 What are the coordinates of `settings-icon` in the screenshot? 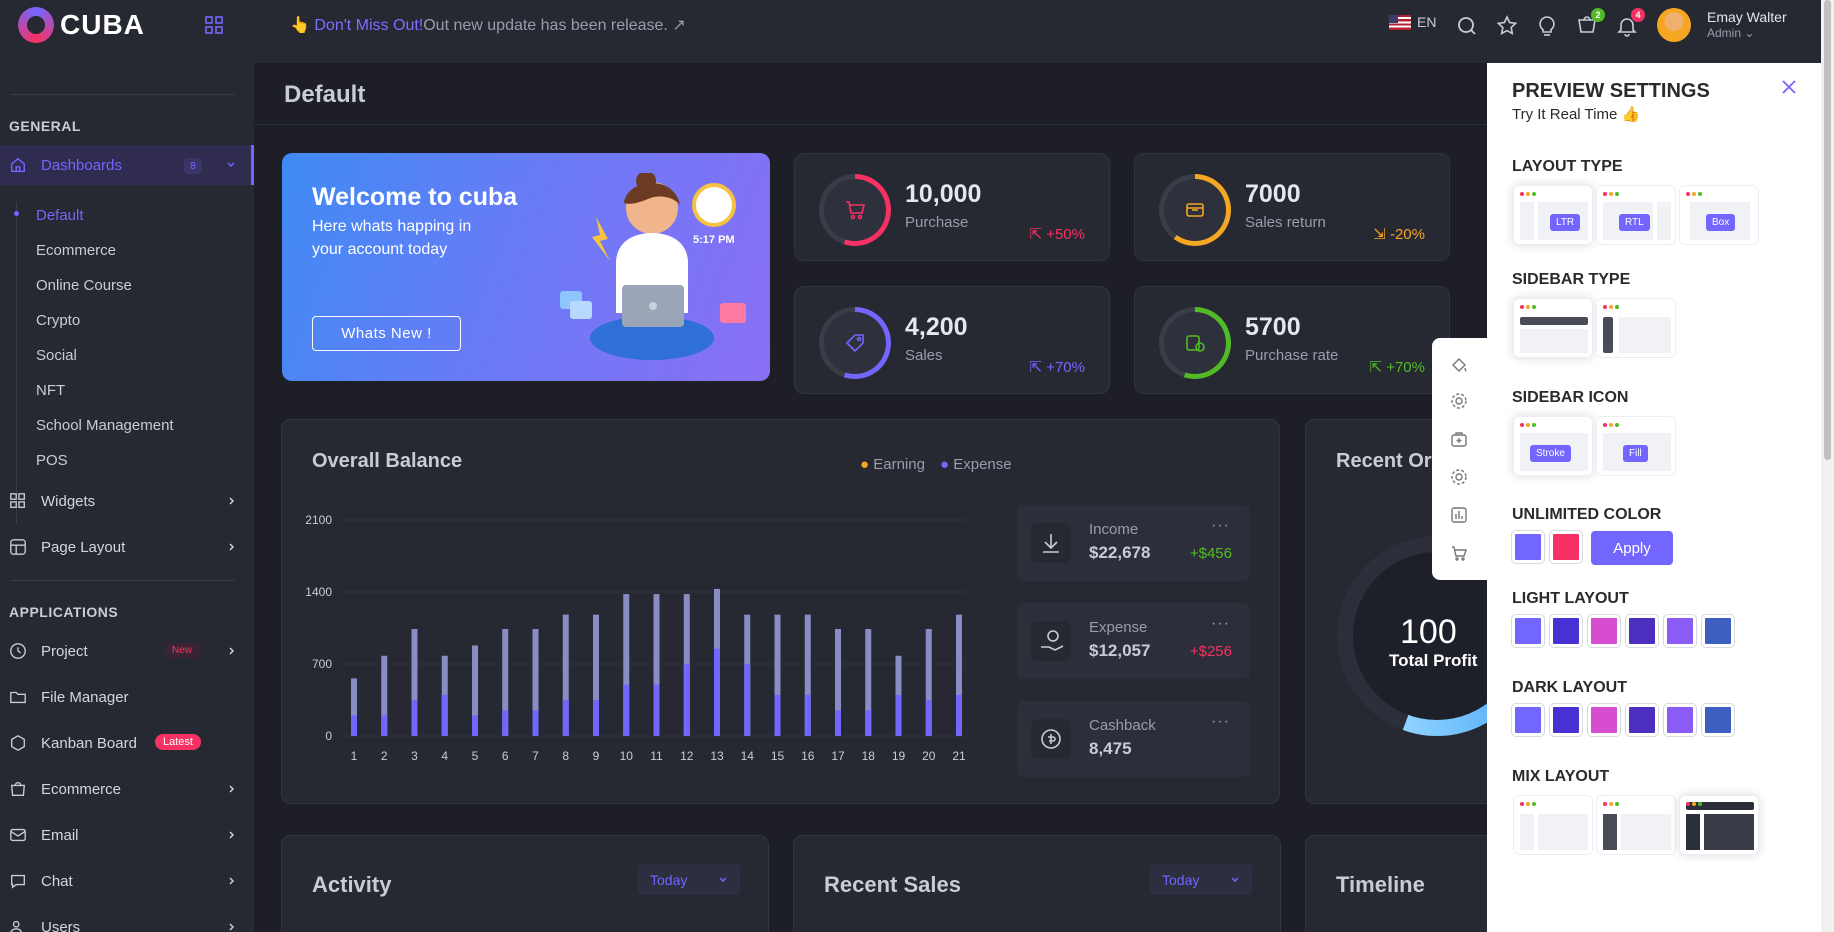 It's located at (1459, 477).